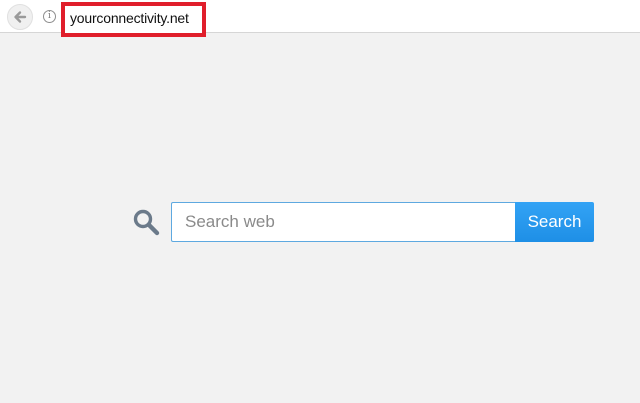  What do you see at coordinates (554, 222) in the screenshot?
I see `search-button: Search` at bounding box center [554, 222].